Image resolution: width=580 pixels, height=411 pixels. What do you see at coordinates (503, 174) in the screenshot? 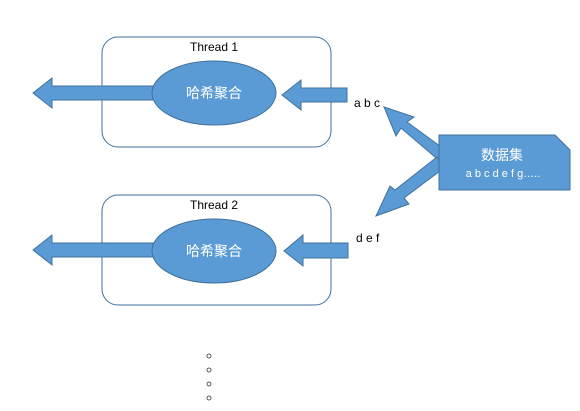
I see `dataset-content: a b c d e f g…..` at bounding box center [503, 174].